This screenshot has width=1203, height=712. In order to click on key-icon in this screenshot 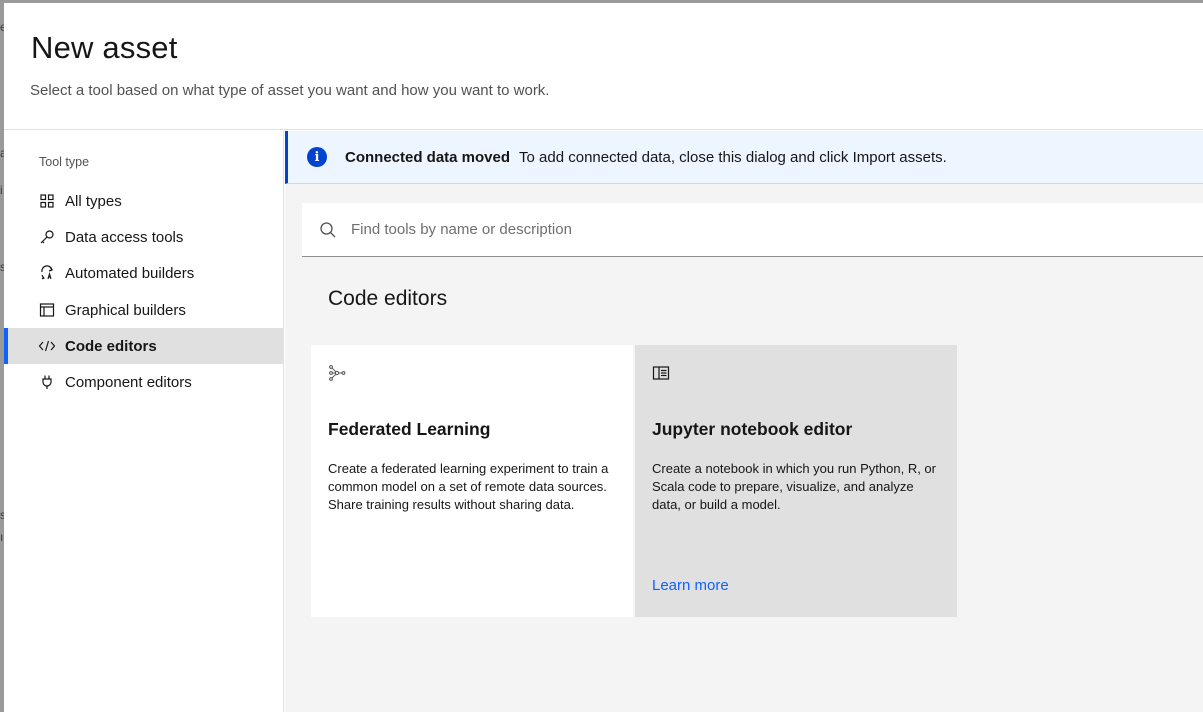, I will do `click(47, 237)`.